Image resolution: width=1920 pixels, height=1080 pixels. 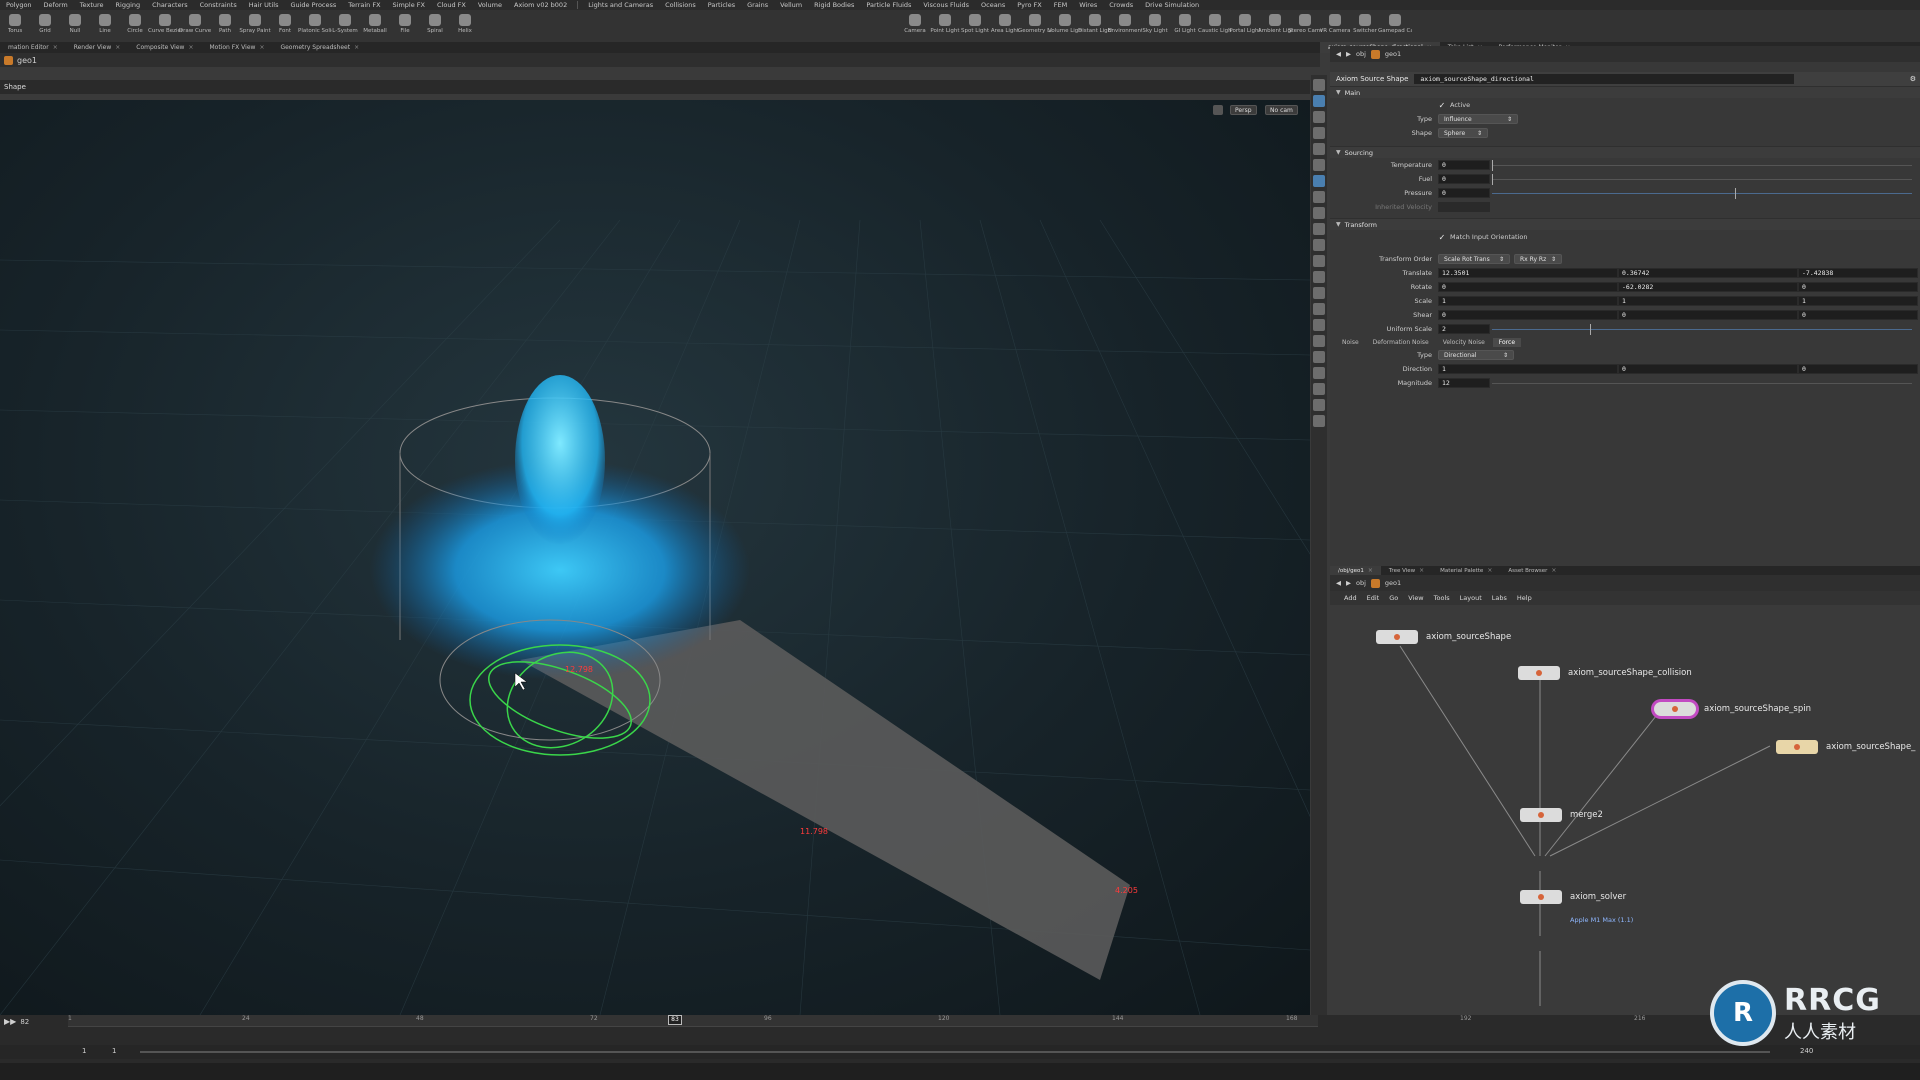 I want to click on shelf-tool: VR Camera, so click(x=1335, y=26).